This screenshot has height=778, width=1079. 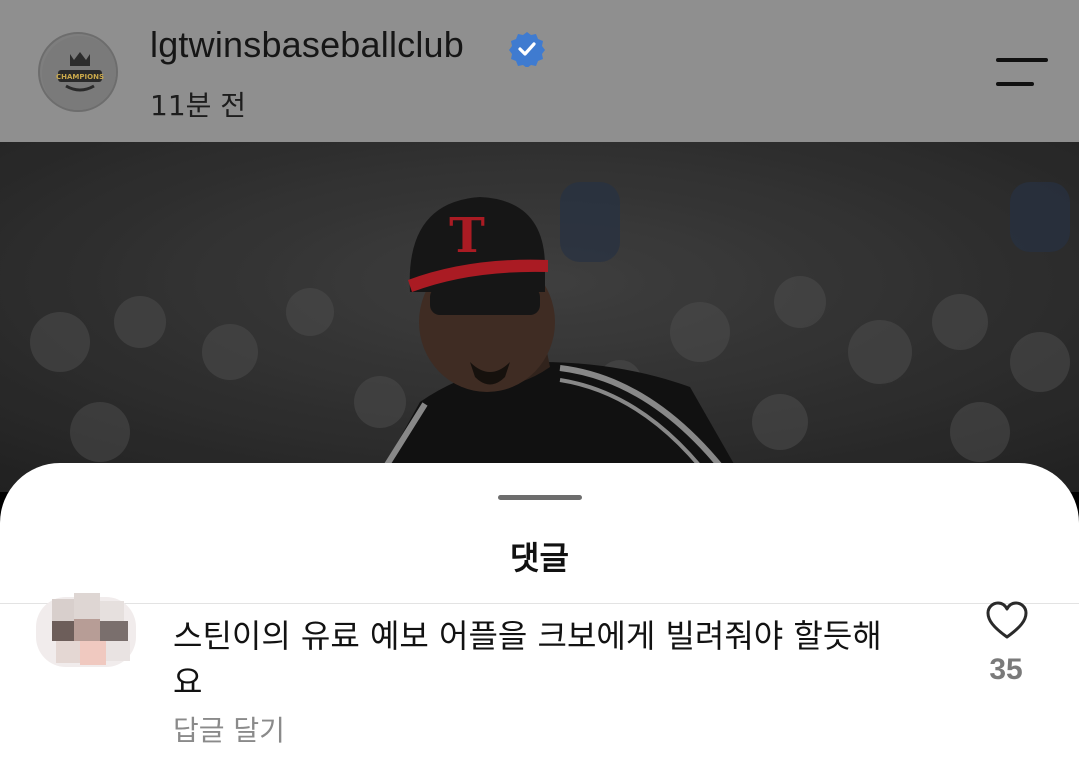 What do you see at coordinates (198, 105) in the screenshot?
I see `post-time: 11분 전` at bounding box center [198, 105].